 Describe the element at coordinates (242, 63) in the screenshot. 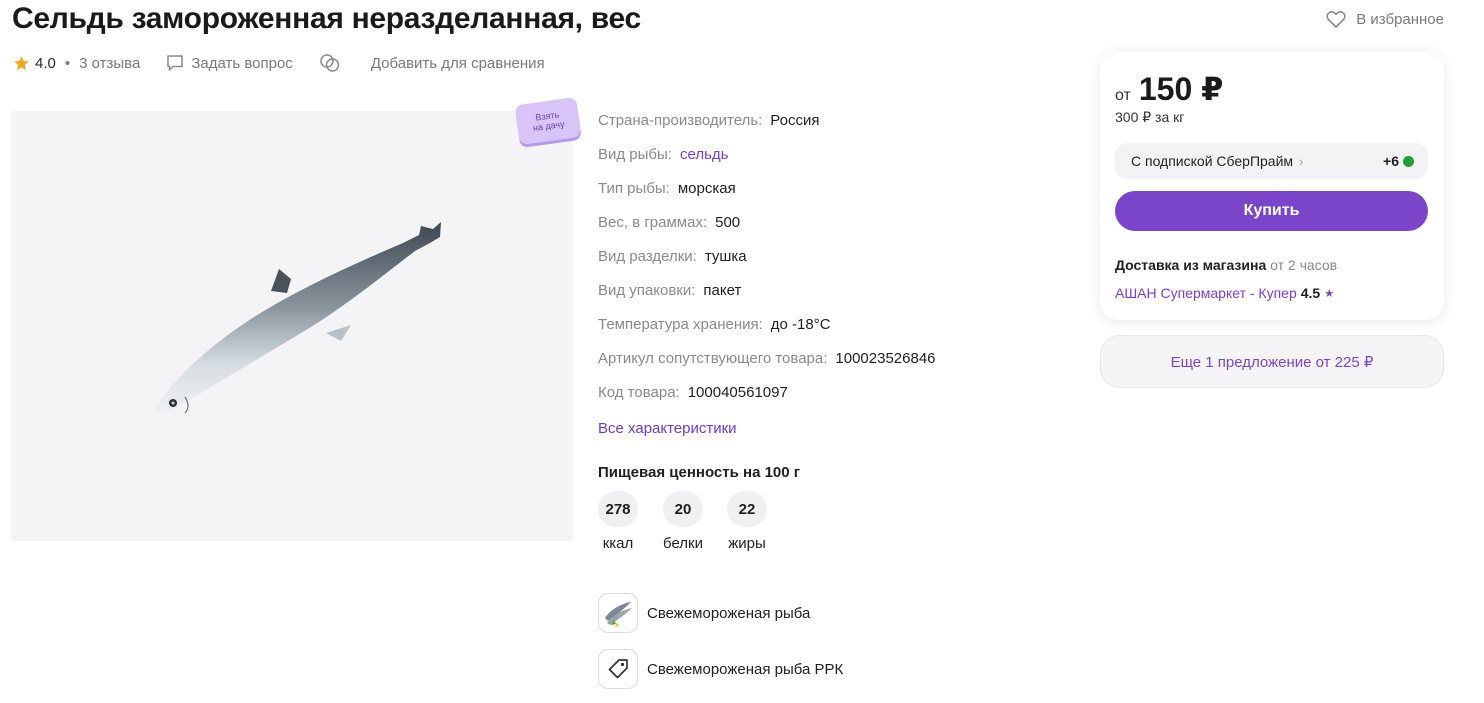

I see `ask-question-label: Задать вопрос` at that location.